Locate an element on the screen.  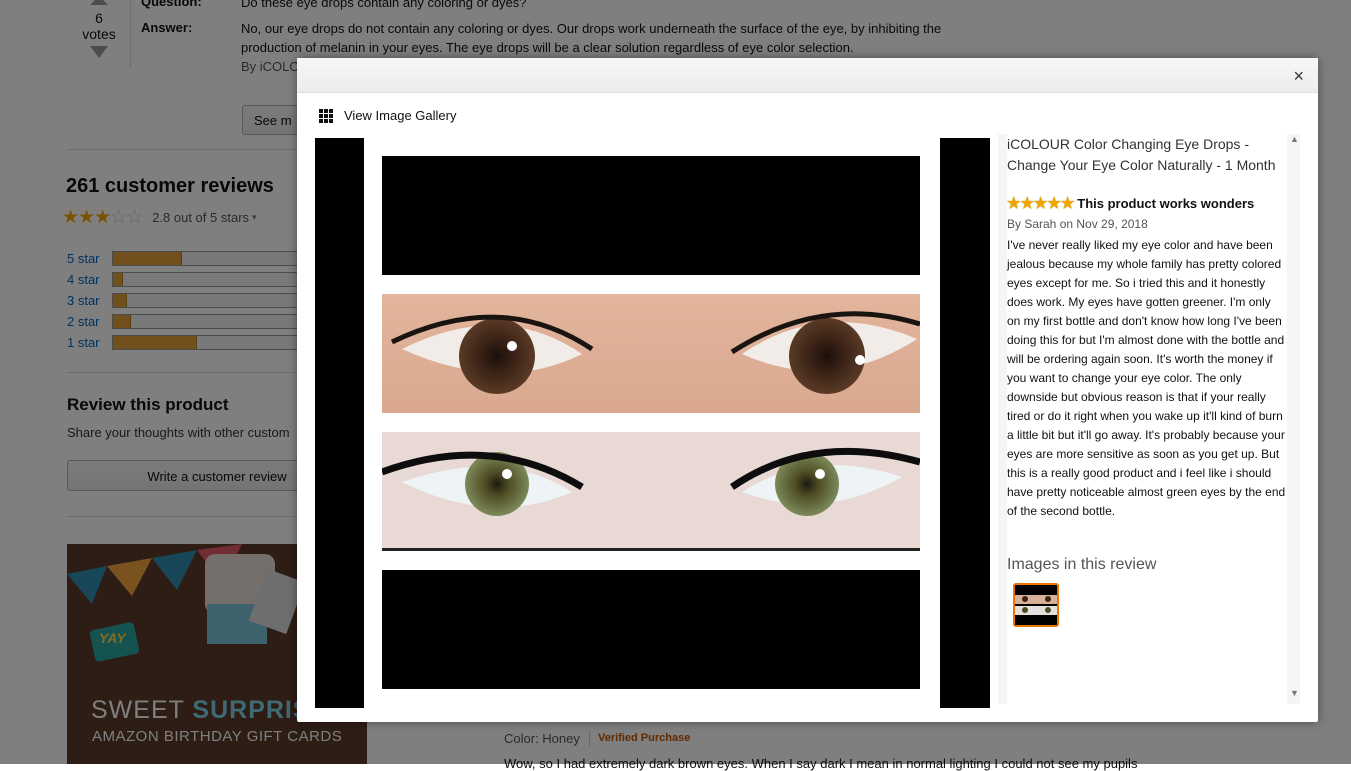
view-gallery-label: View Image Gallery is located at coordinates (400, 115).